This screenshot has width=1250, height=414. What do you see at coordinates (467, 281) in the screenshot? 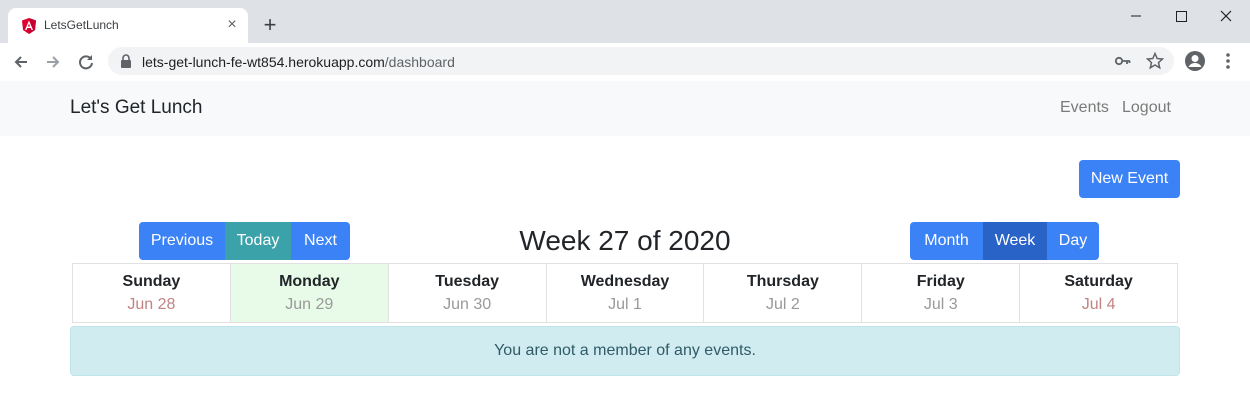
I see `day-name: Tuesday` at bounding box center [467, 281].